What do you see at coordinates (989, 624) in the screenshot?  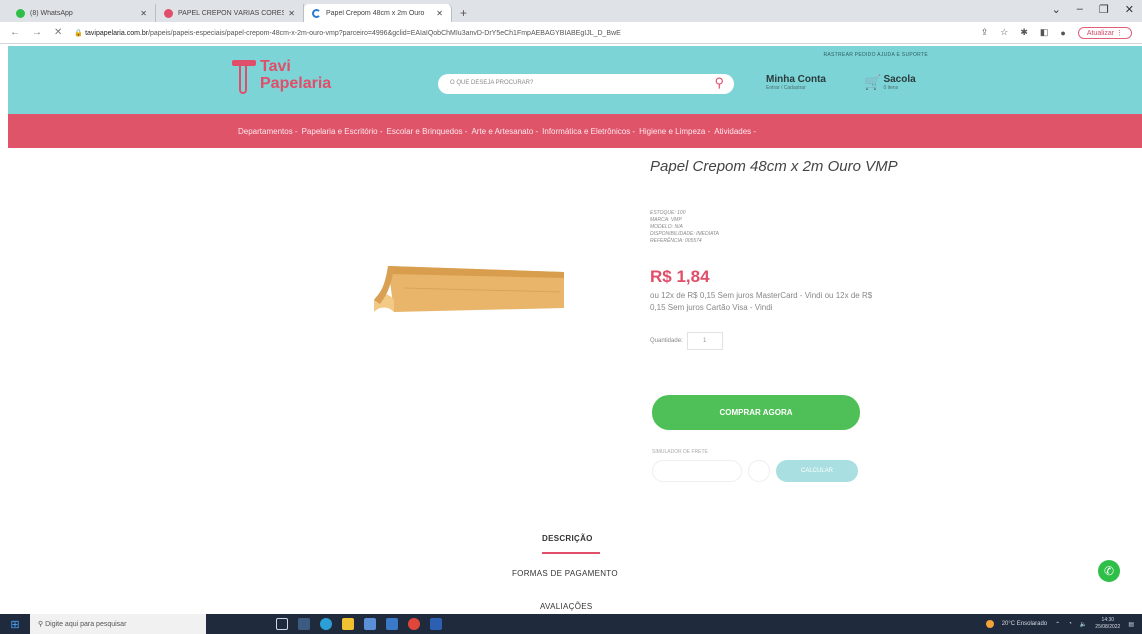 I see `weather-icon` at bounding box center [989, 624].